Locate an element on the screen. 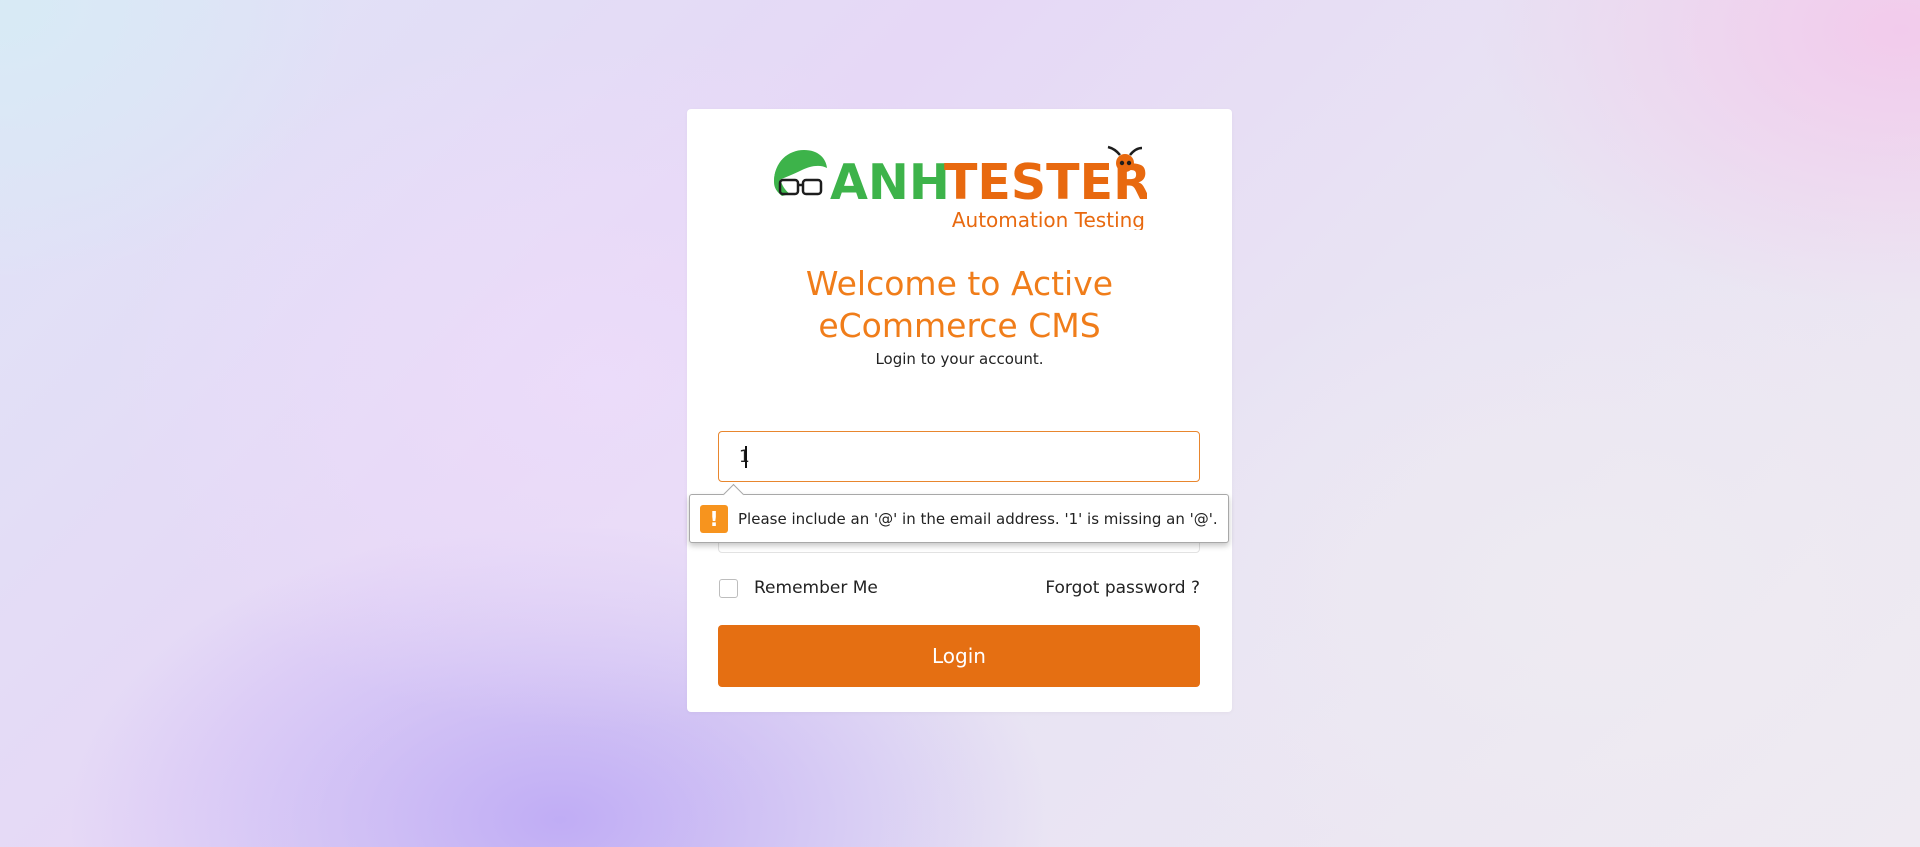 The image size is (1920, 847). logo-text-anh: ANH is located at coordinates (890, 182).